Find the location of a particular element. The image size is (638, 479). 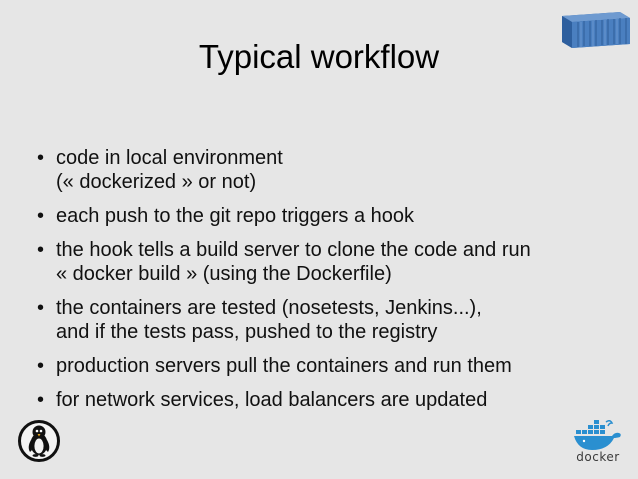

docker-whale-logo: docker is located at coordinates (598, 442).